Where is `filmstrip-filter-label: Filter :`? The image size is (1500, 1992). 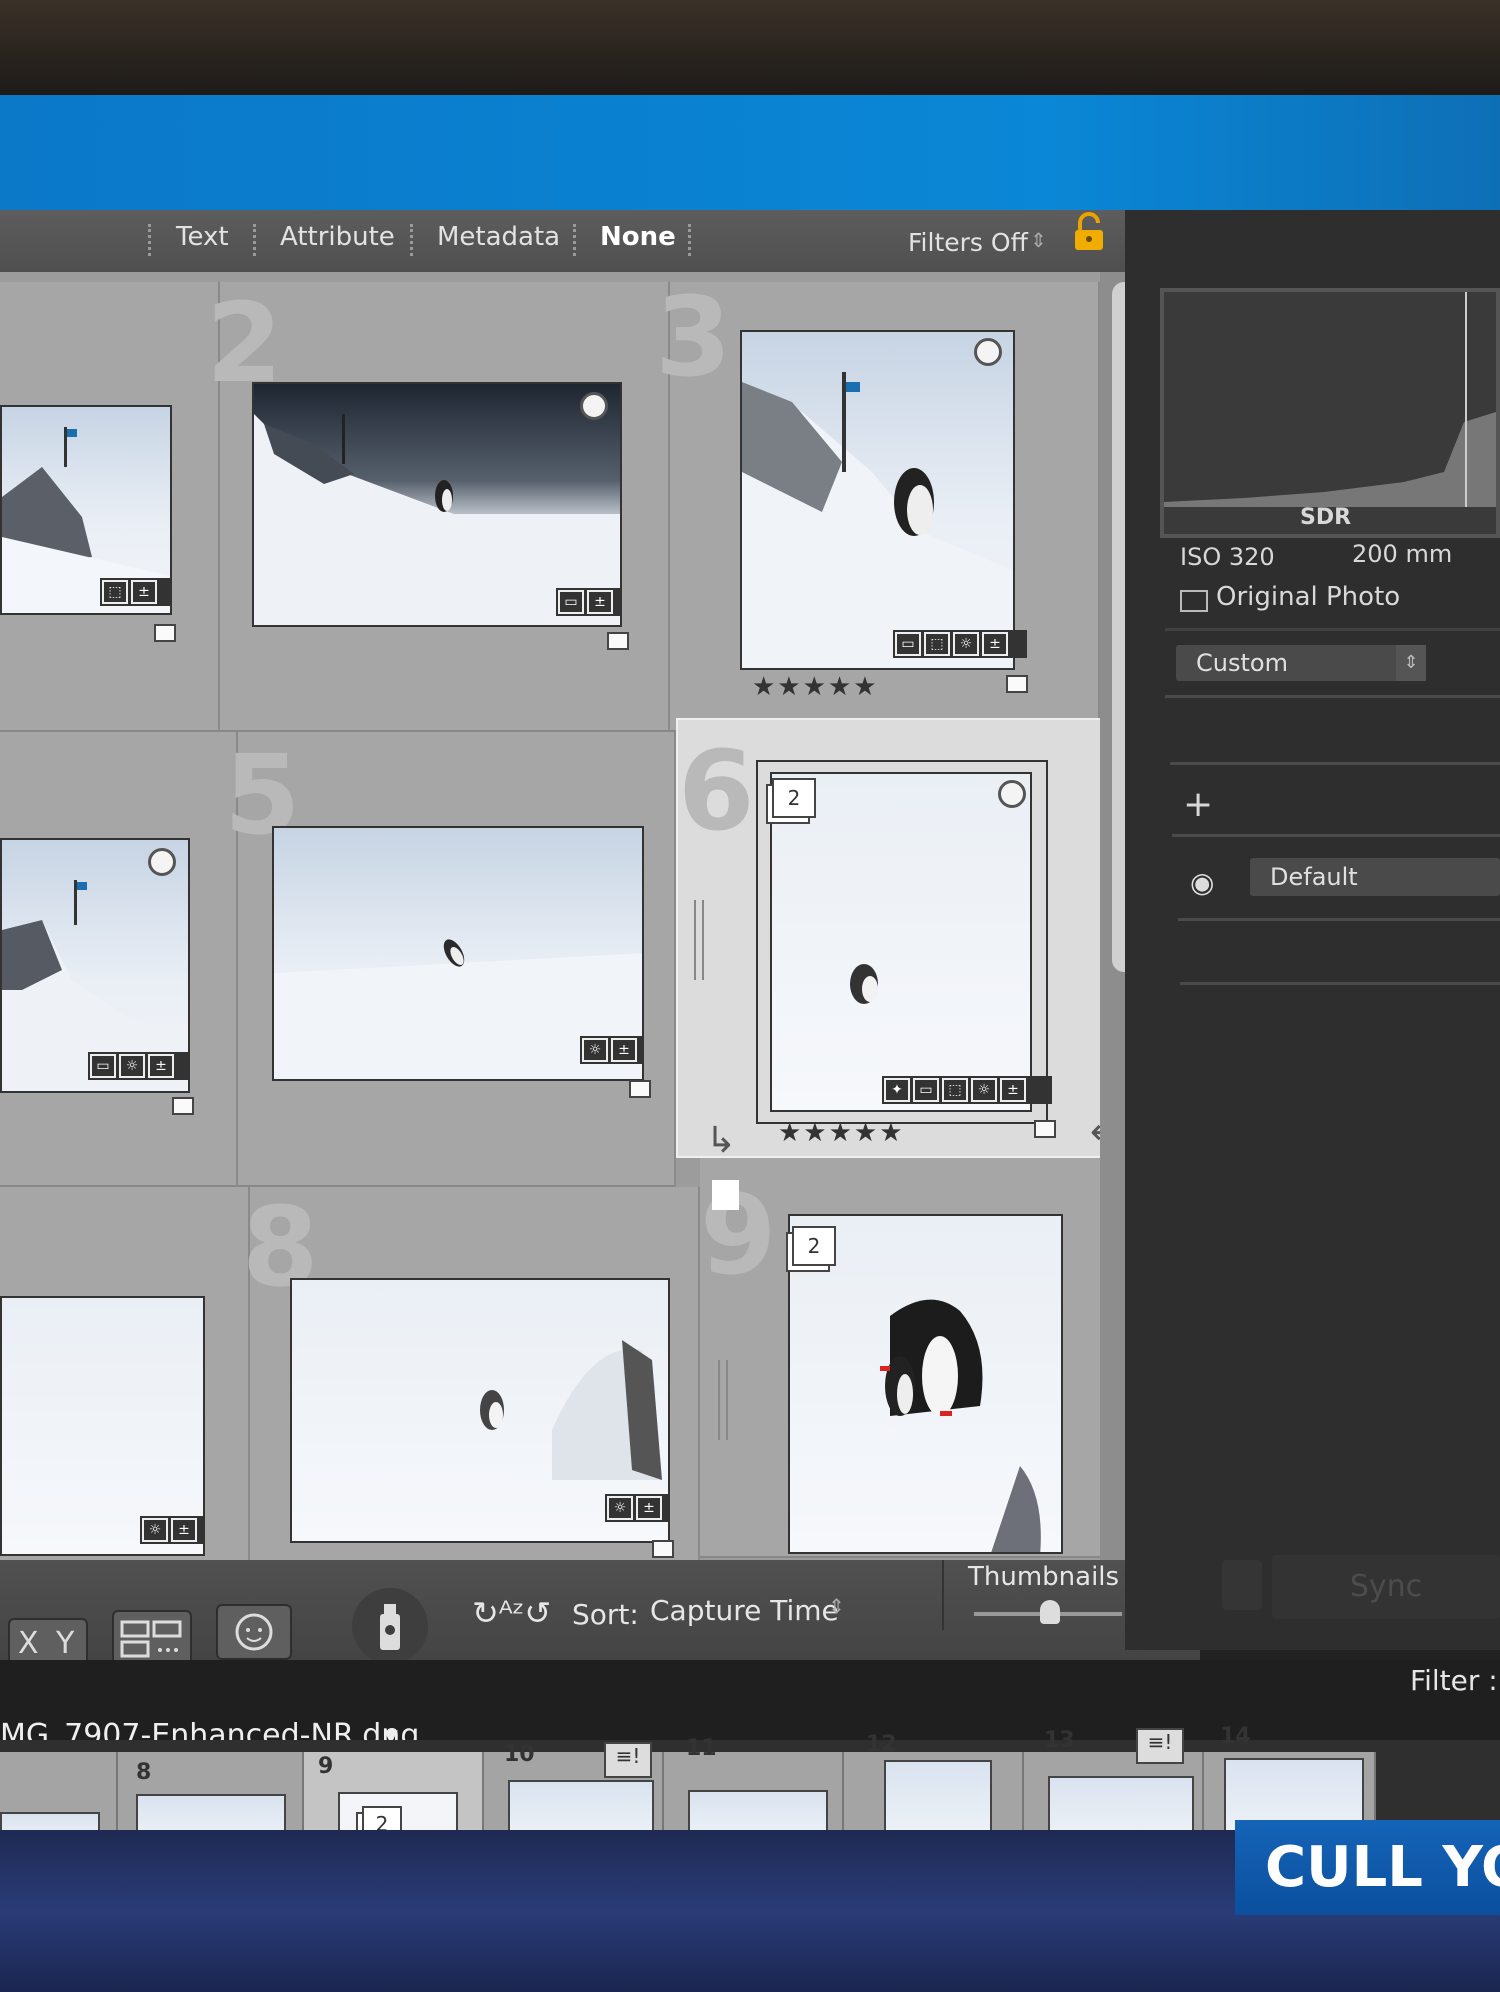
filmstrip-filter-label: Filter : is located at coordinates (1454, 1680).